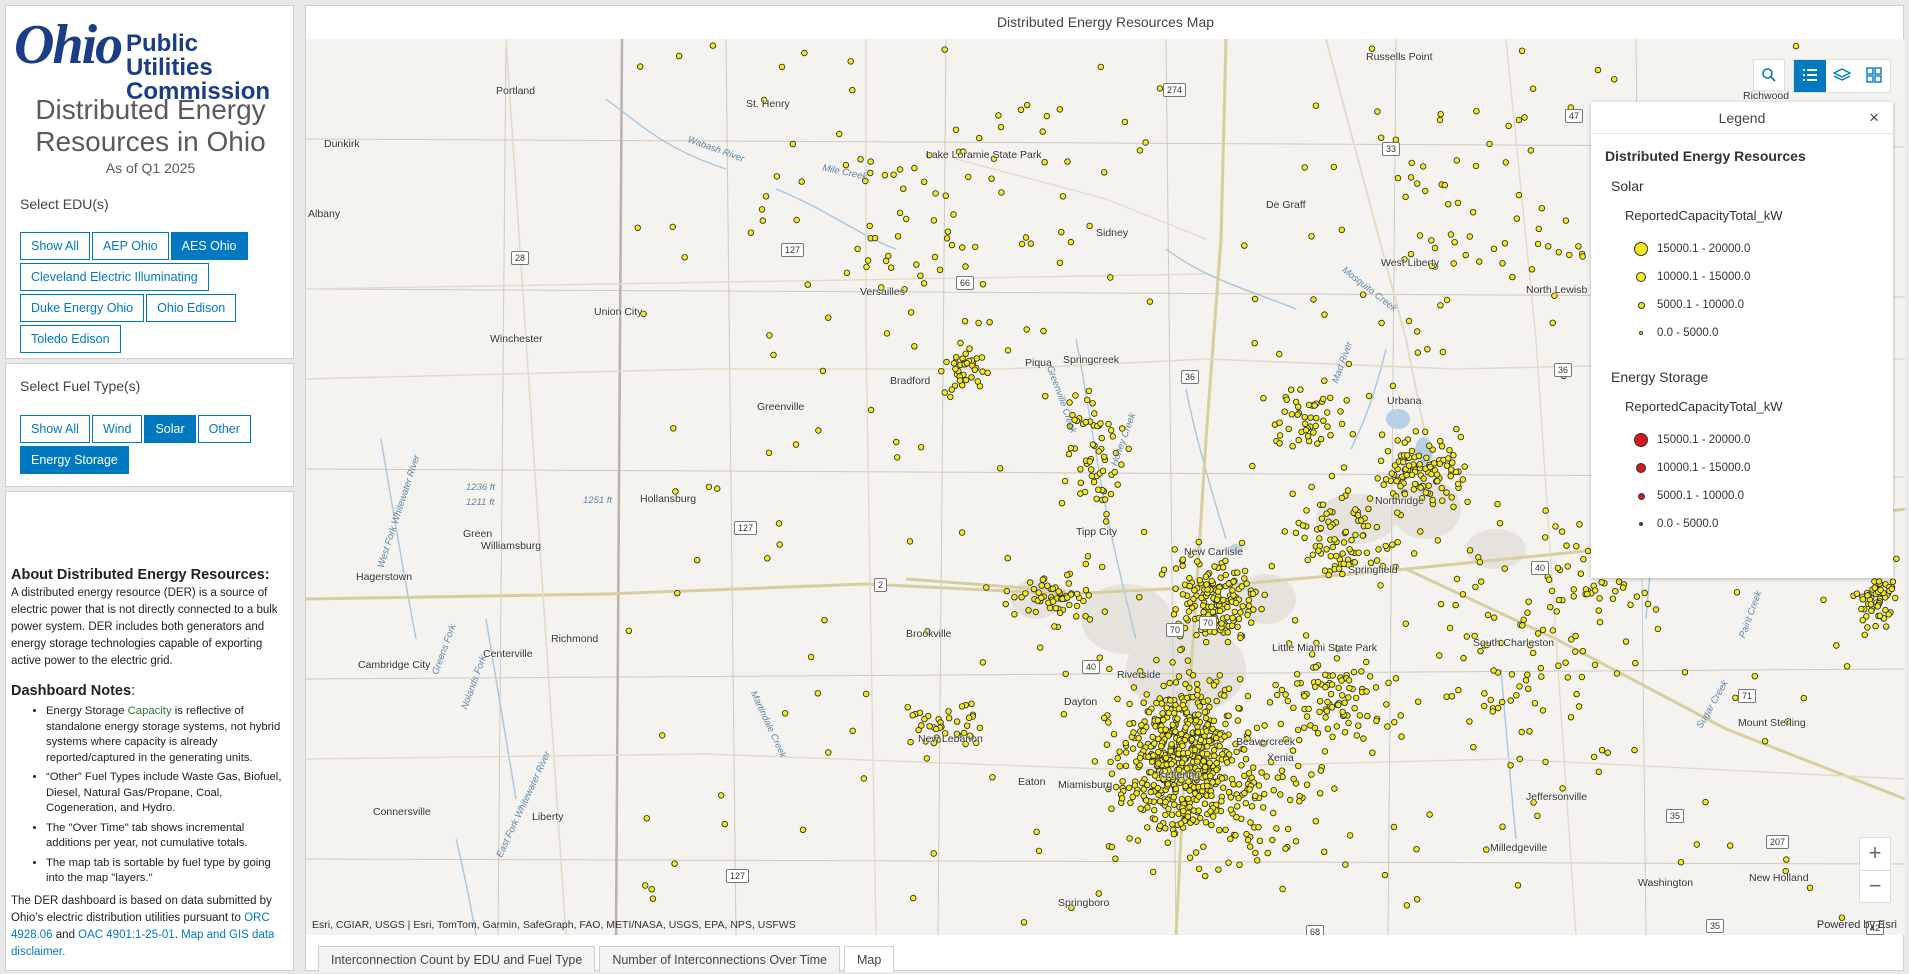  Describe the element at coordinates (209, 246) in the screenshot. I see `edu-button-aes-ohio: AES Ohio` at that location.